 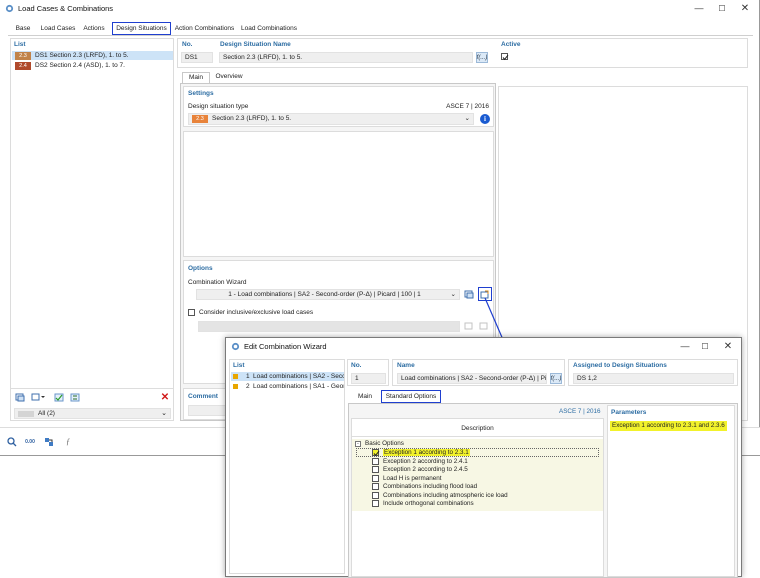 What do you see at coordinates (365, 397) in the screenshot?
I see `dialog-tab-main: Main` at bounding box center [365, 397].